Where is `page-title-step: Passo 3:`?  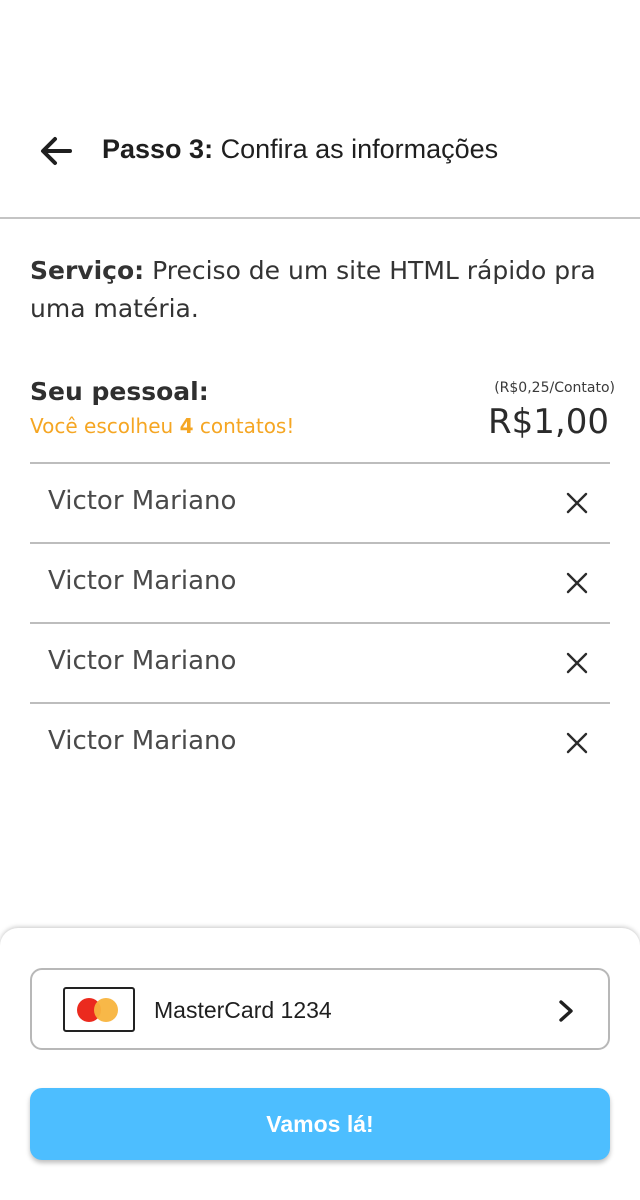 page-title-step: Passo 3: is located at coordinates (158, 149).